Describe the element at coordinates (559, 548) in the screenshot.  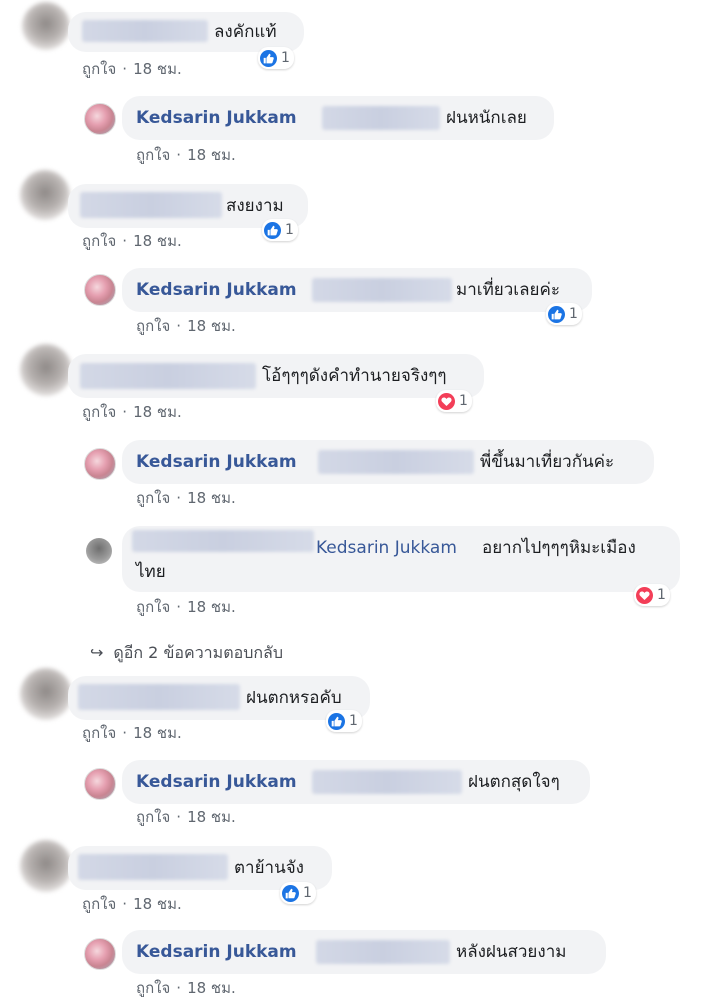
I see `comment-text: อยากไปๆๆๆหิมะเมือง` at that location.